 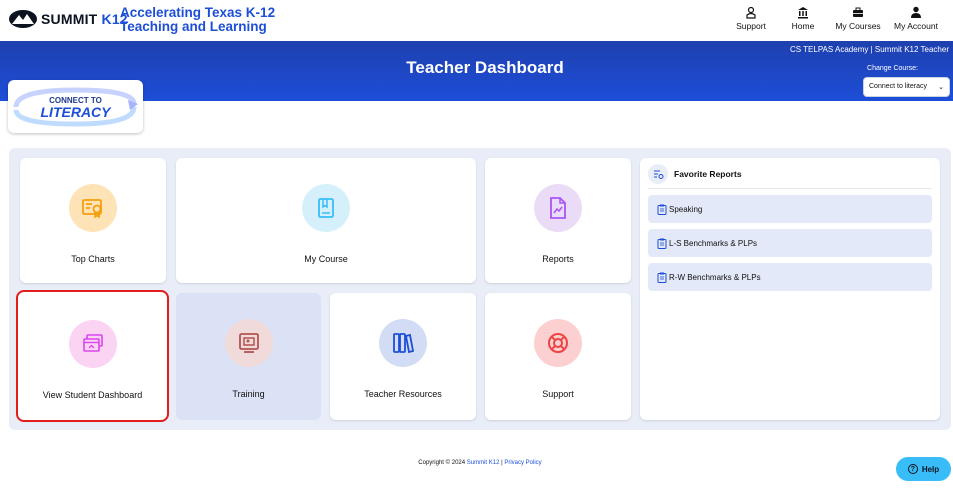 I want to click on divider, so click(x=790, y=188).